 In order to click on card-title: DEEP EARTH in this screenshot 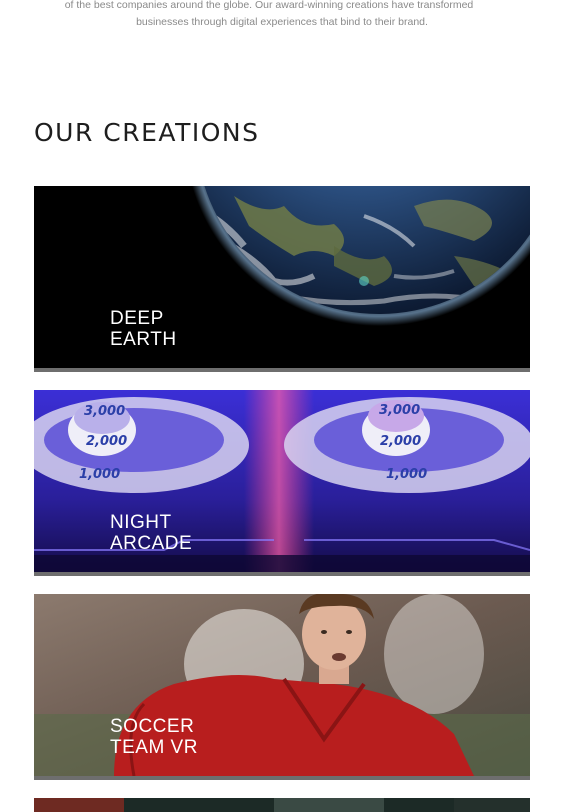, I will do `click(143, 329)`.